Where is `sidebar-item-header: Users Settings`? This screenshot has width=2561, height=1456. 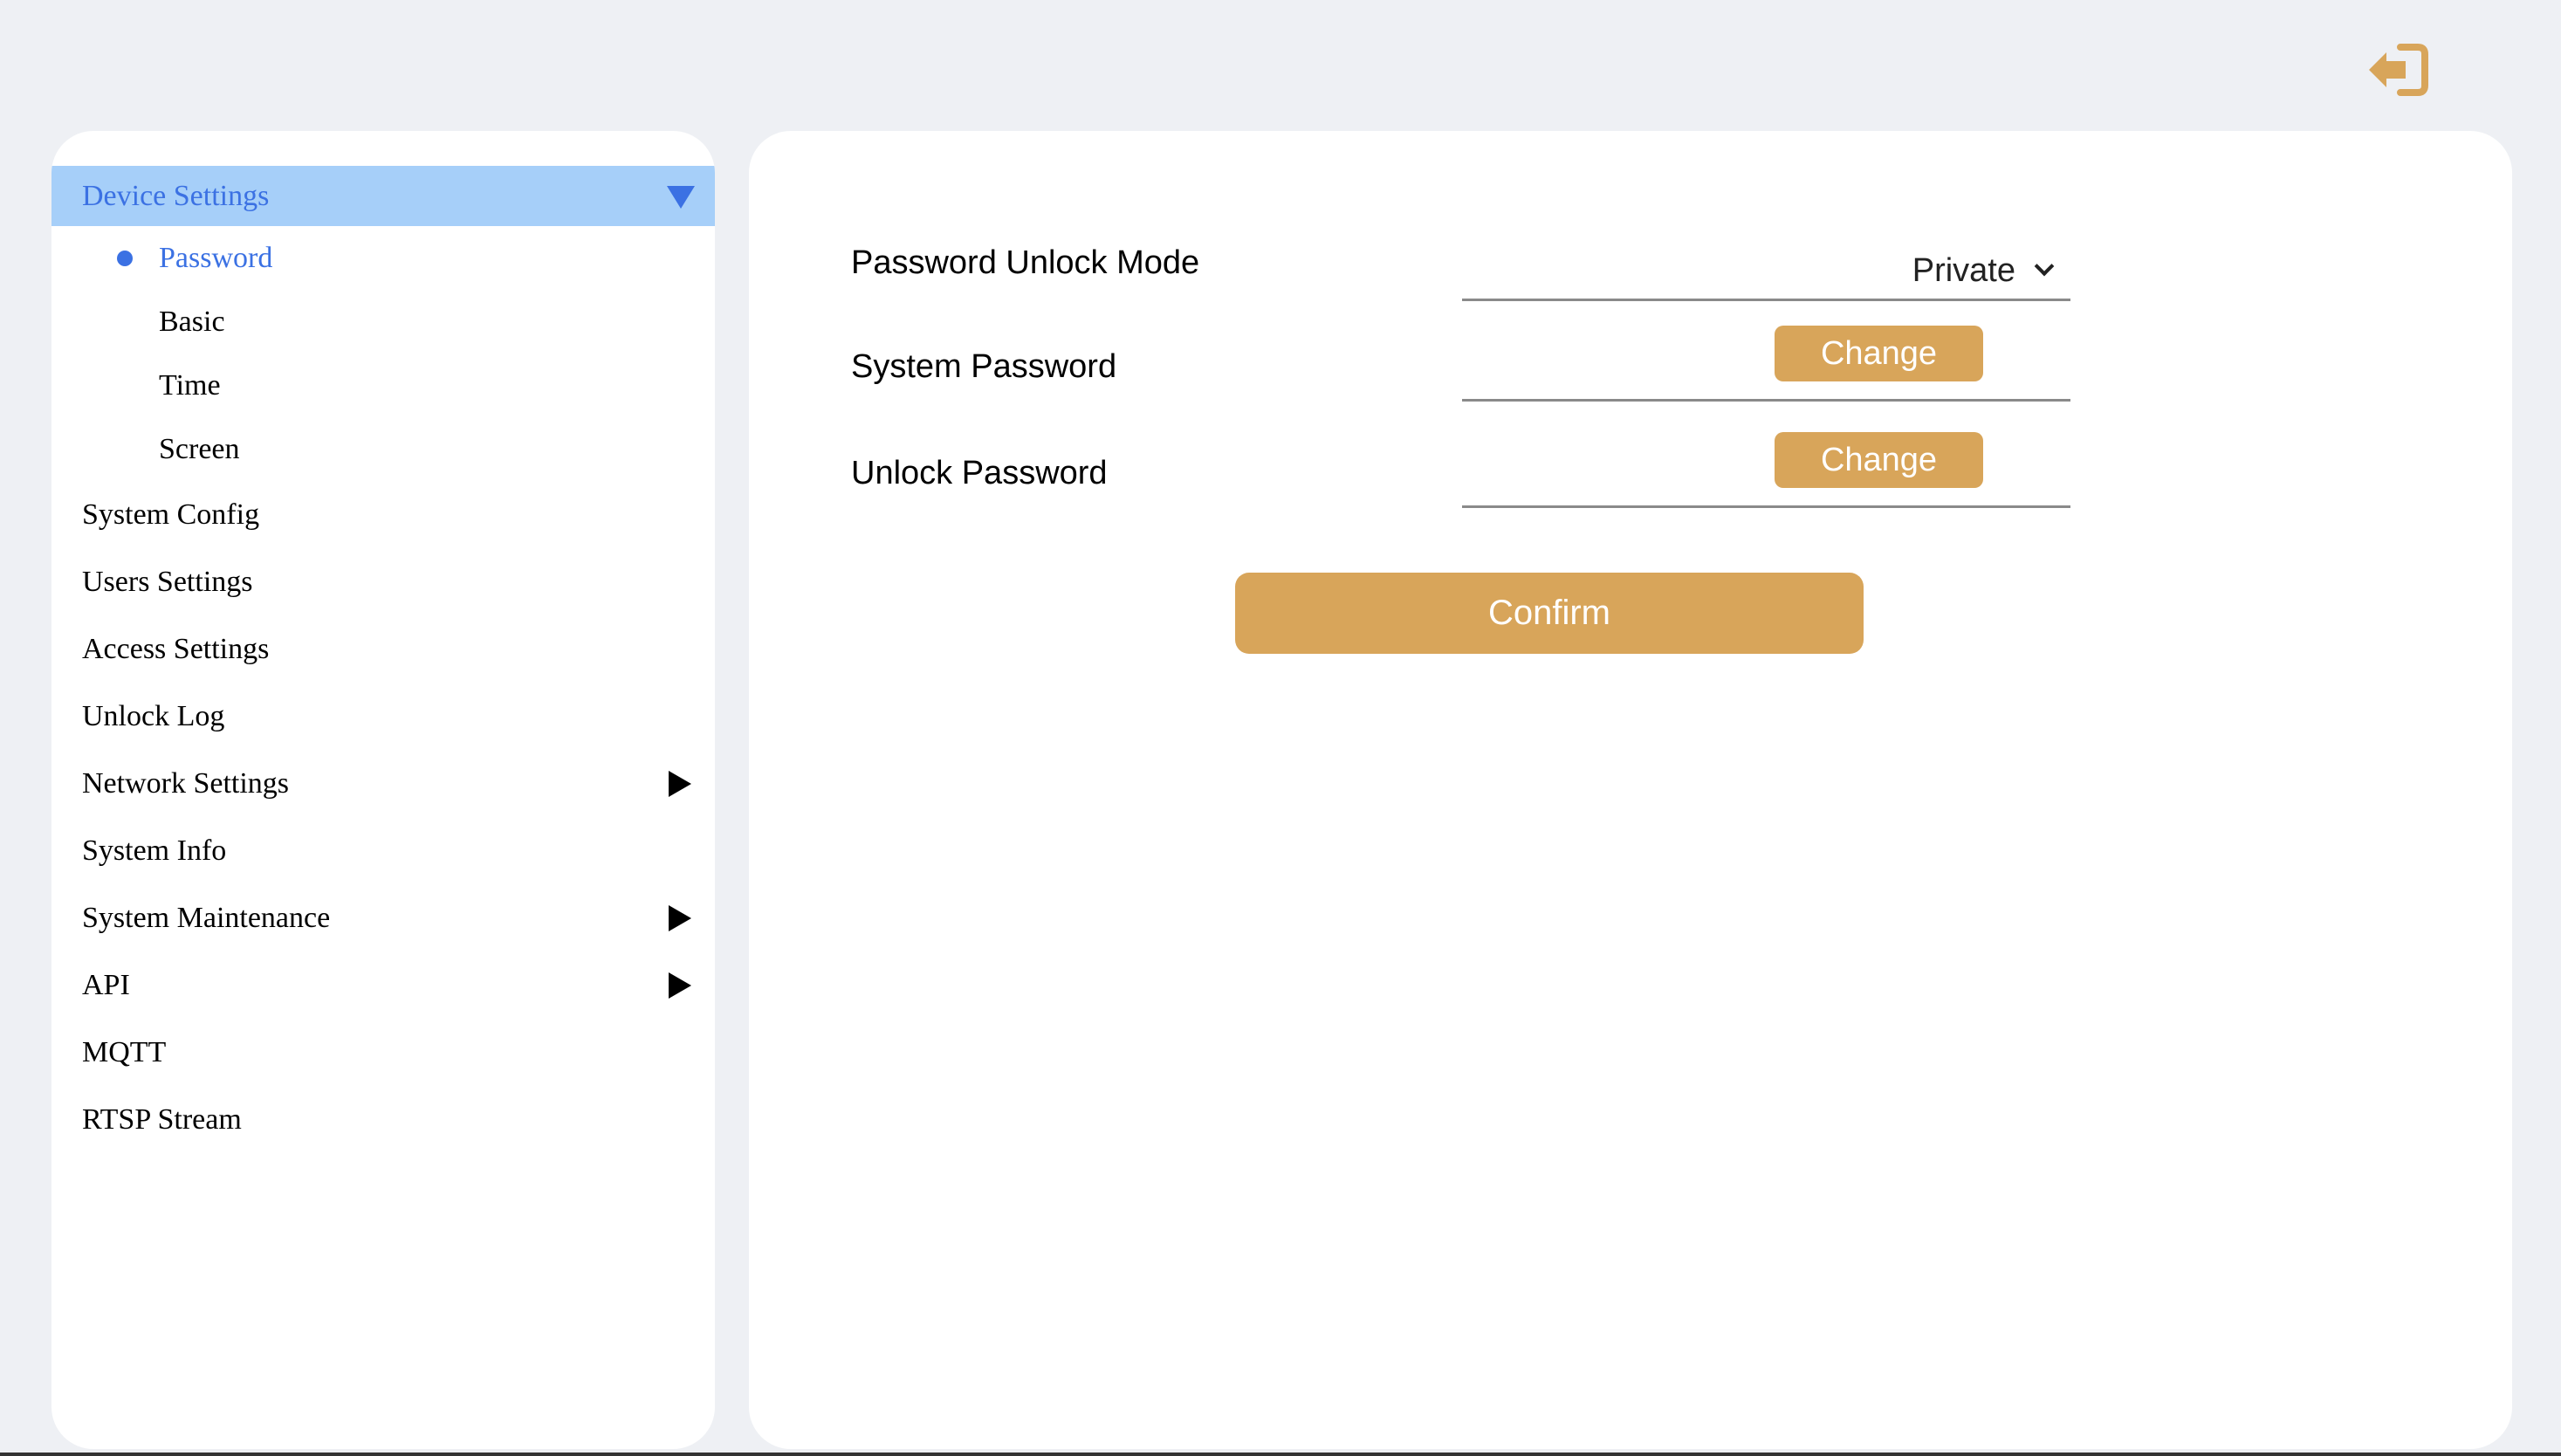
sidebar-item-header: Users Settings is located at coordinates (383, 581).